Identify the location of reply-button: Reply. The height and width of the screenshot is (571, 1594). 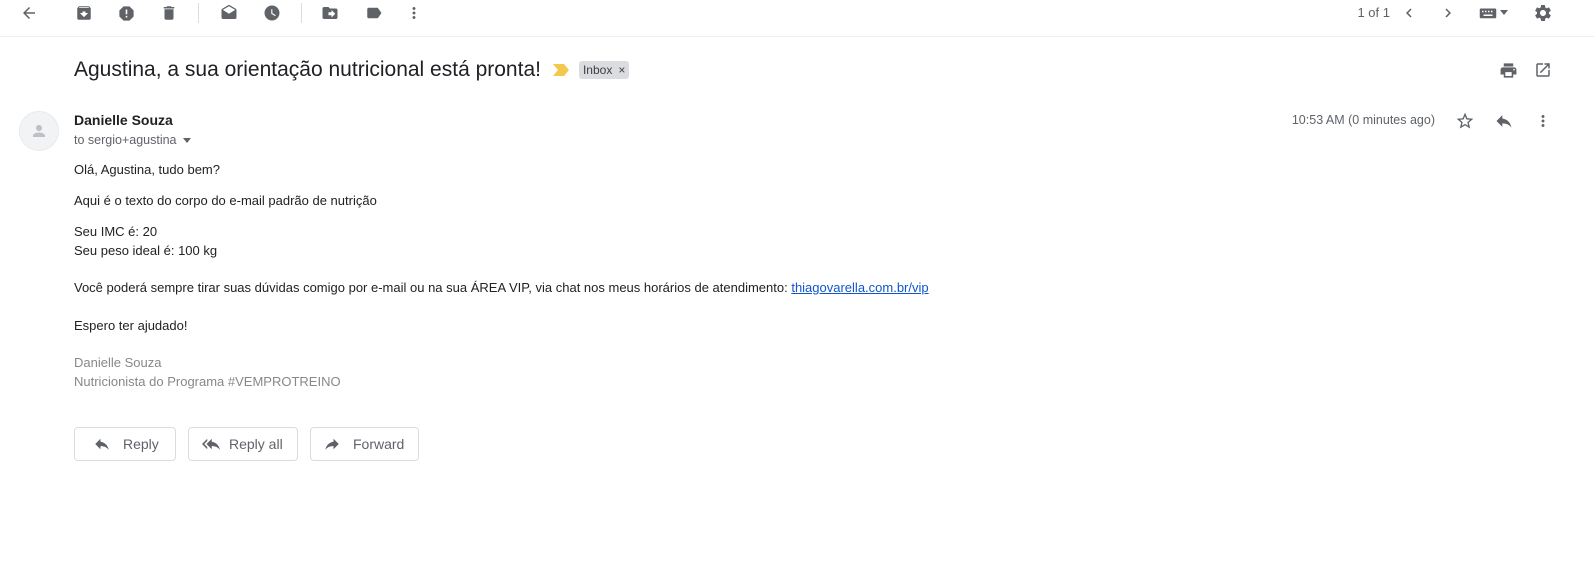
(125, 444).